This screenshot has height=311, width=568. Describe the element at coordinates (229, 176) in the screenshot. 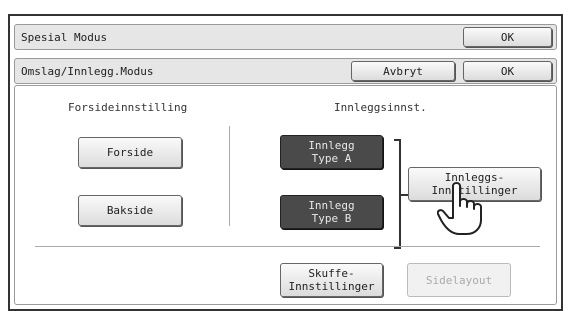

I see `column-divider` at that location.